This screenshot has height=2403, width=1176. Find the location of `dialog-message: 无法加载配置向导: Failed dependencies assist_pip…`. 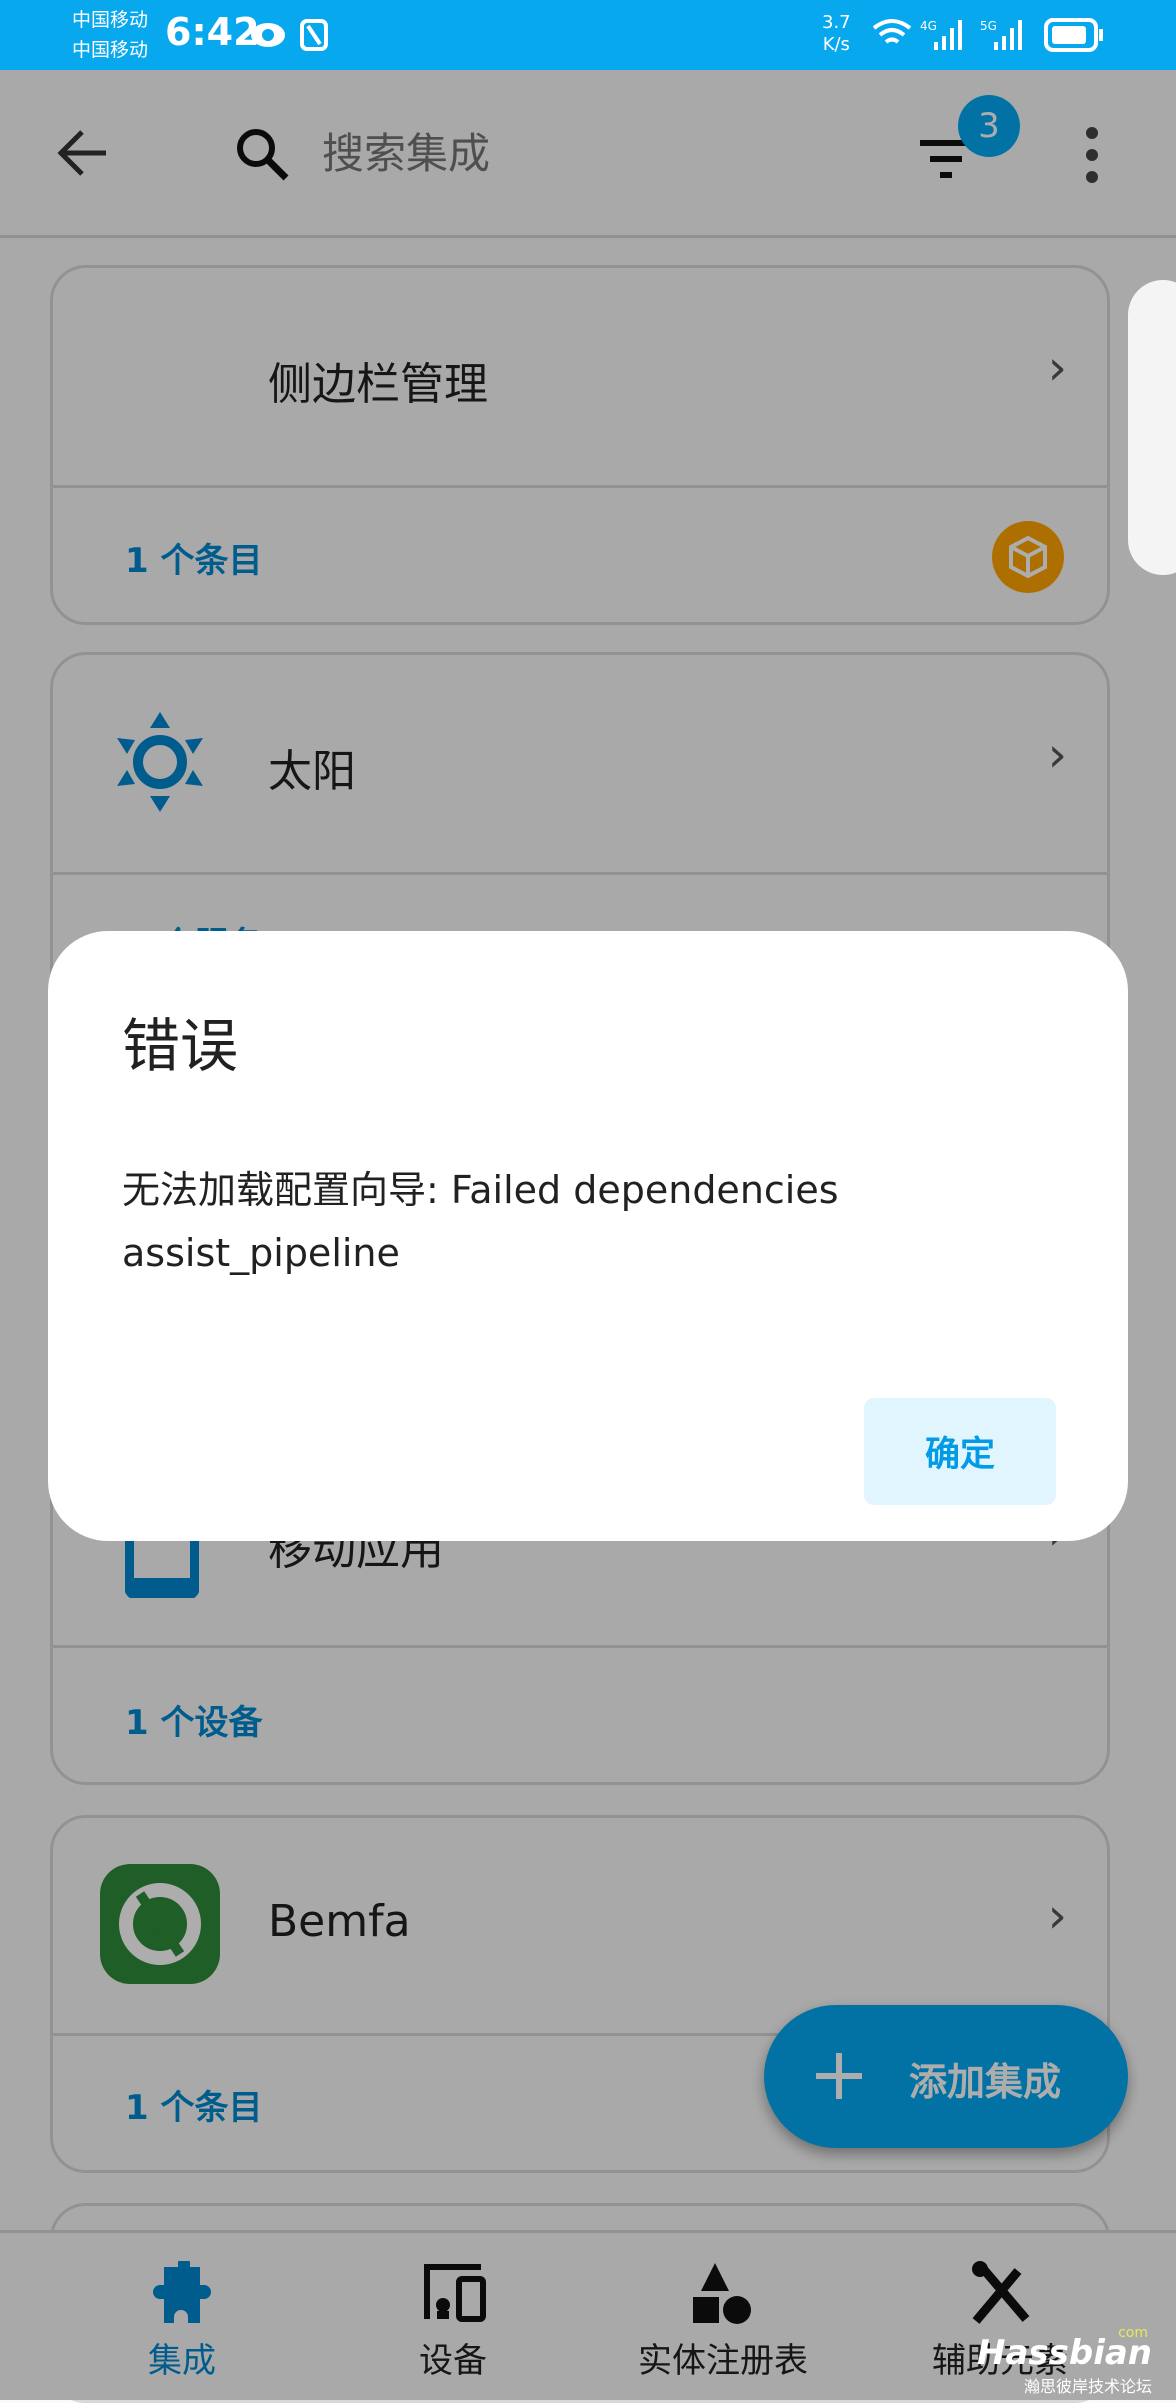

dialog-message: 无法加载配置向导: Failed dependencies assist_pip… is located at coordinates (480, 1221).